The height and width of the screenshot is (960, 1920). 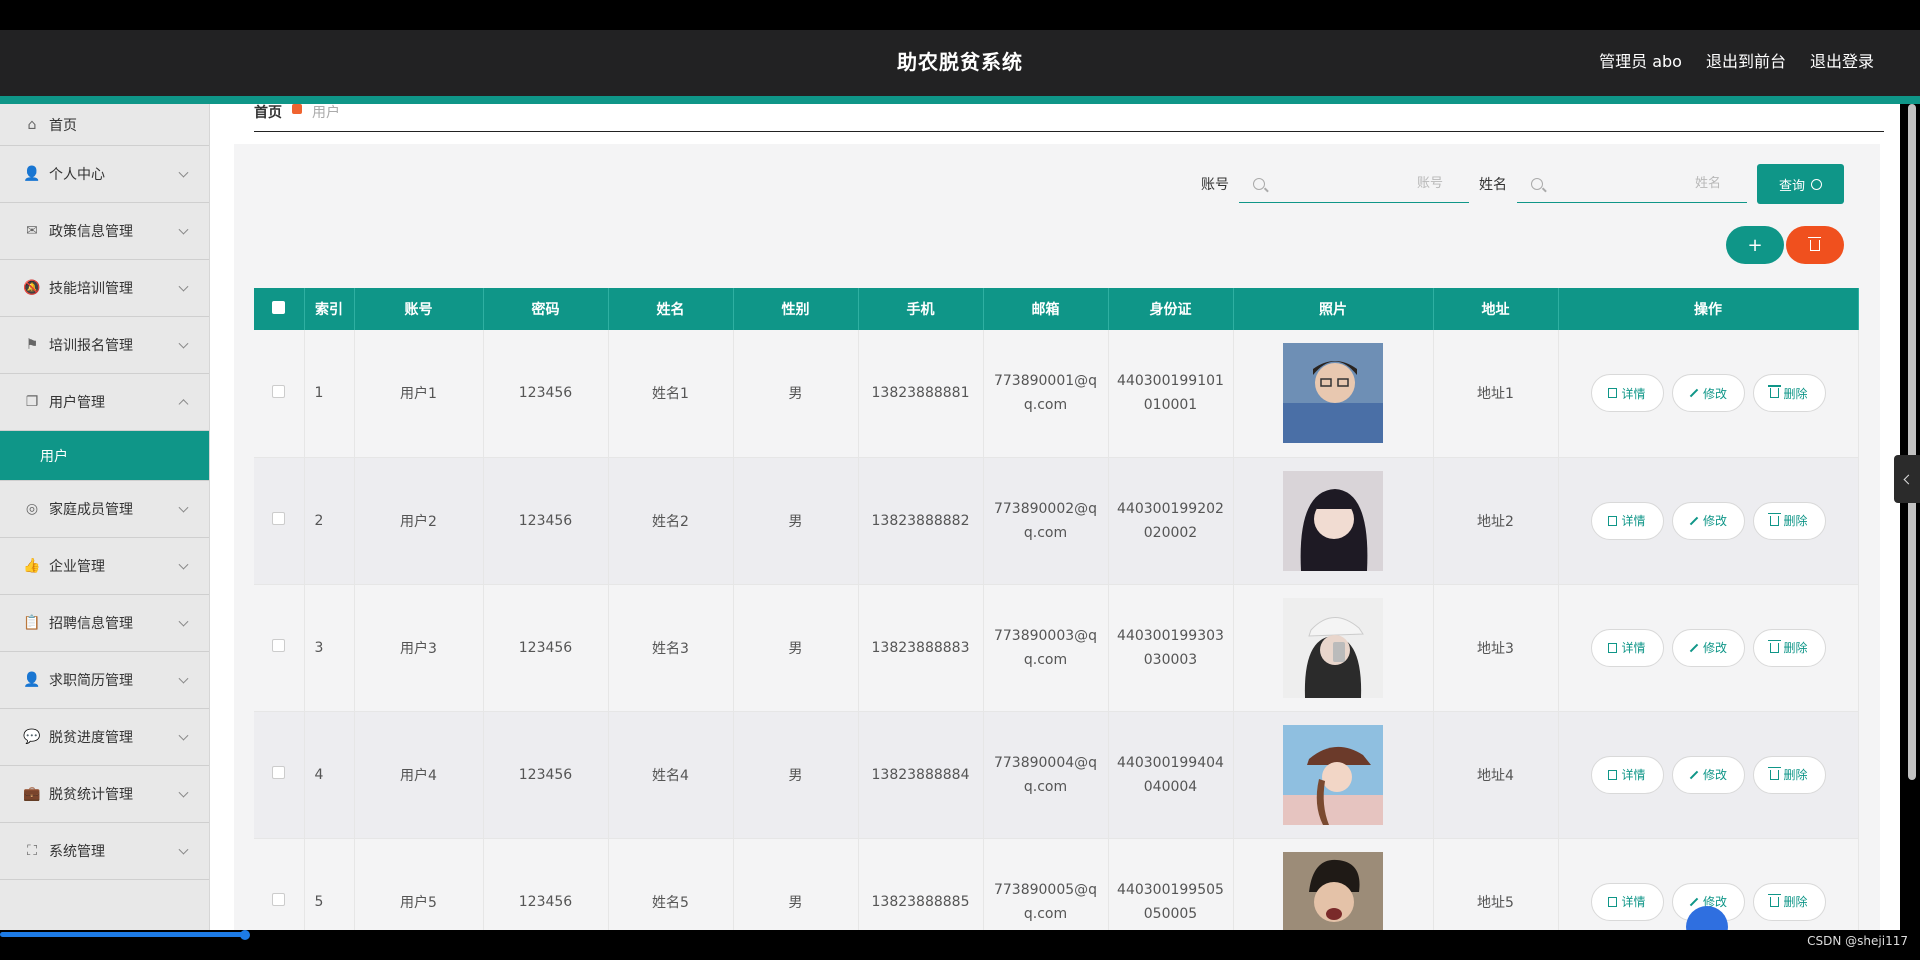 I want to click on account-search-input, so click(x=1358, y=183).